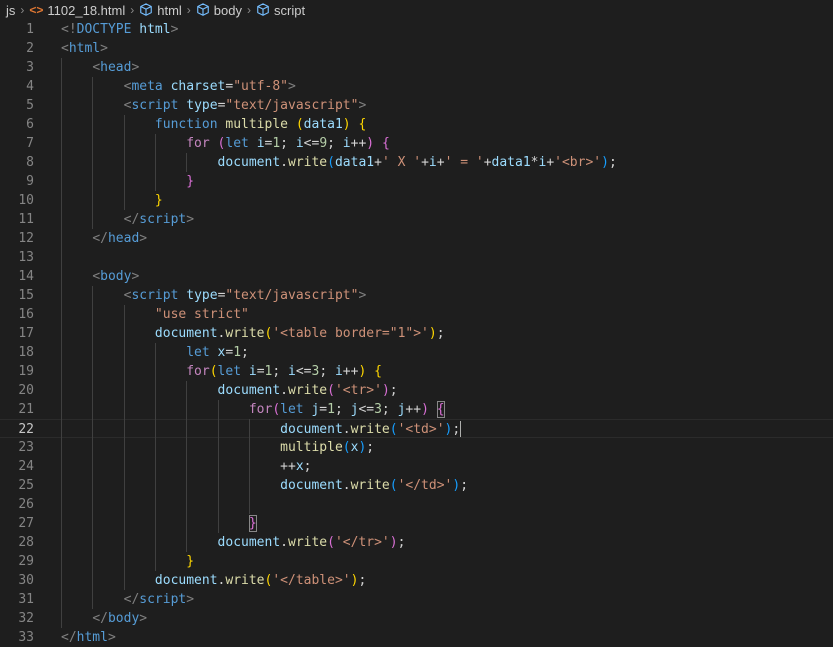 This screenshot has width=833, height=647. What do you see at coordinates (30, 48) in the screenshot?
I see `line-number: 2` at bounding box center [30, 48].